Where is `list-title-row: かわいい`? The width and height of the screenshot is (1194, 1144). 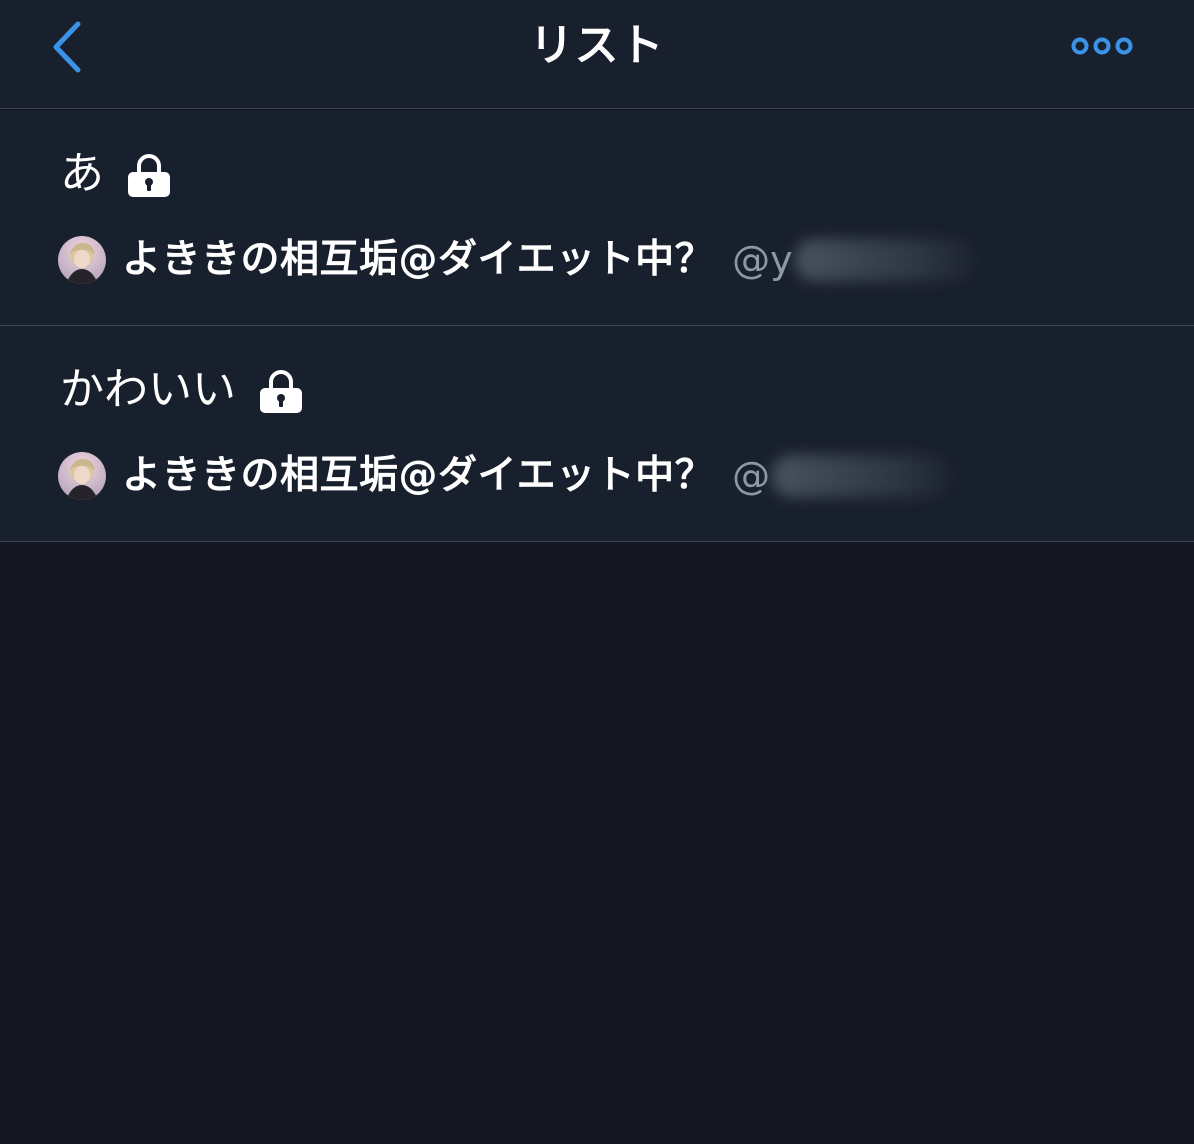
list-title-row: かわいい is located at coordinates (182, 390).